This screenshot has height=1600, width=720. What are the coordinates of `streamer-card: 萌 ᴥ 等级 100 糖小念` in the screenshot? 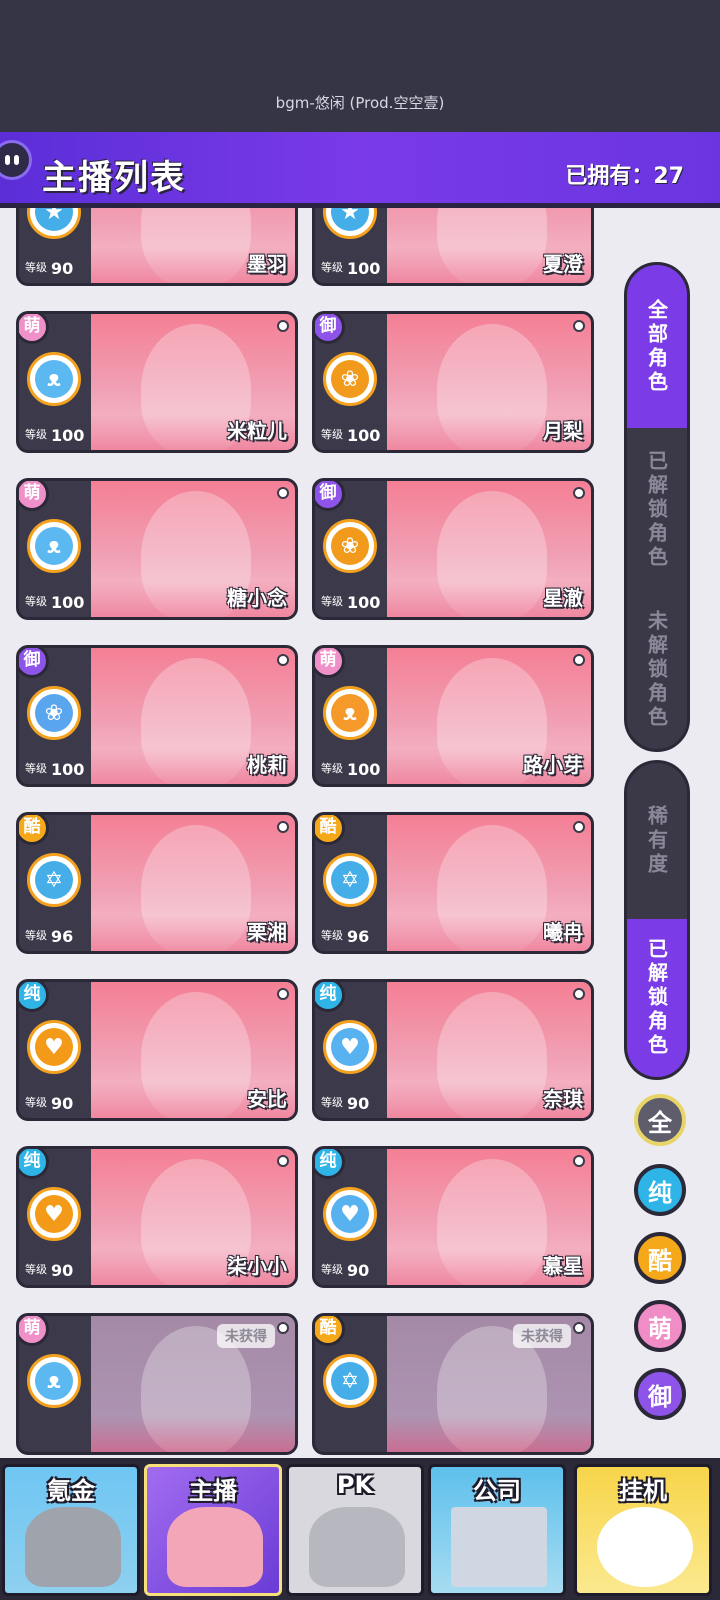 It's located at (157, 549).